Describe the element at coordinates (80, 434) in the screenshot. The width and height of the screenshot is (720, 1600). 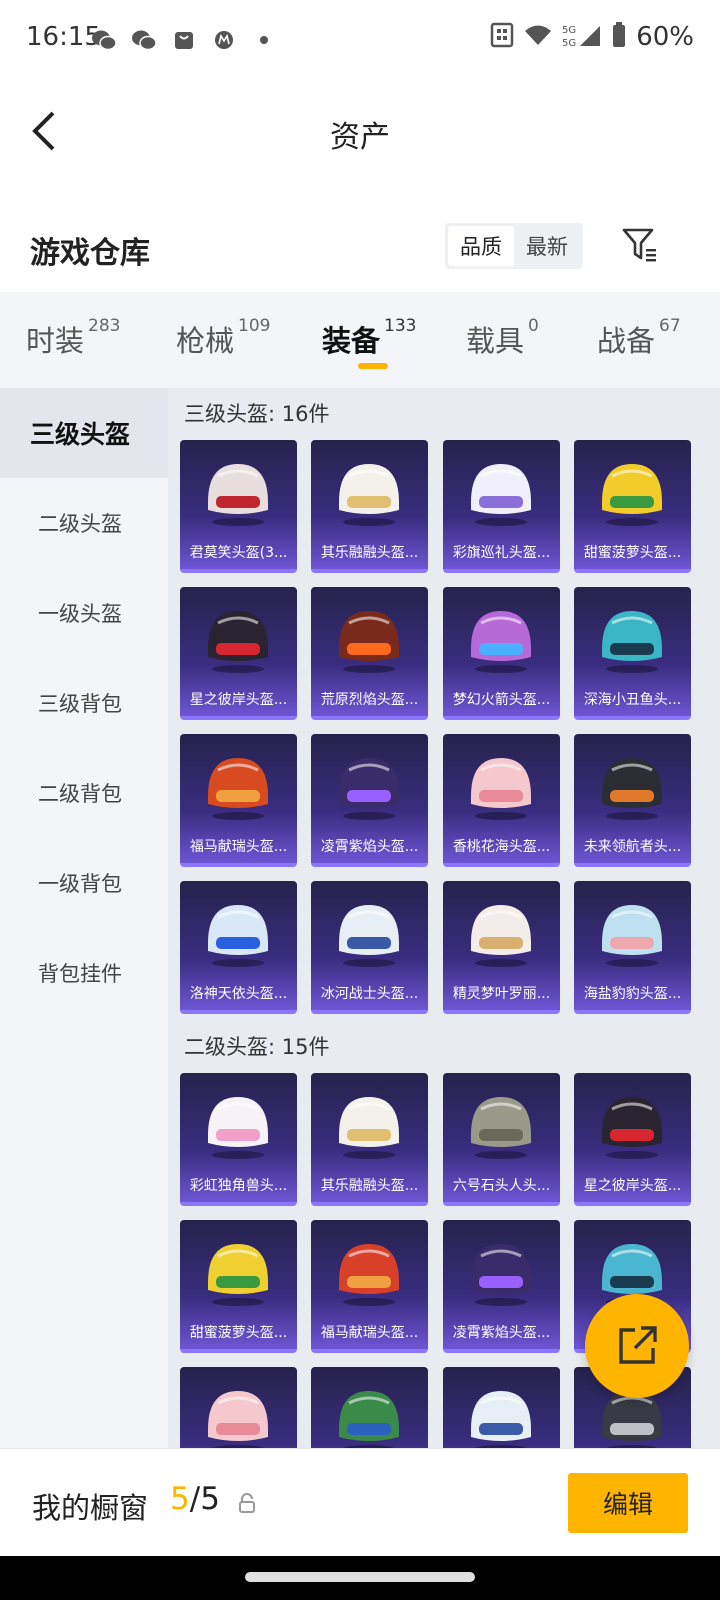
I see `sidebar-item-label: 三级头盔` at that location.